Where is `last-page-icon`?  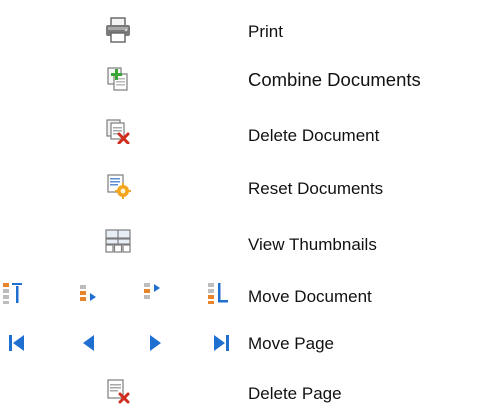
last-page-icon is located at coordinates (221, 343).